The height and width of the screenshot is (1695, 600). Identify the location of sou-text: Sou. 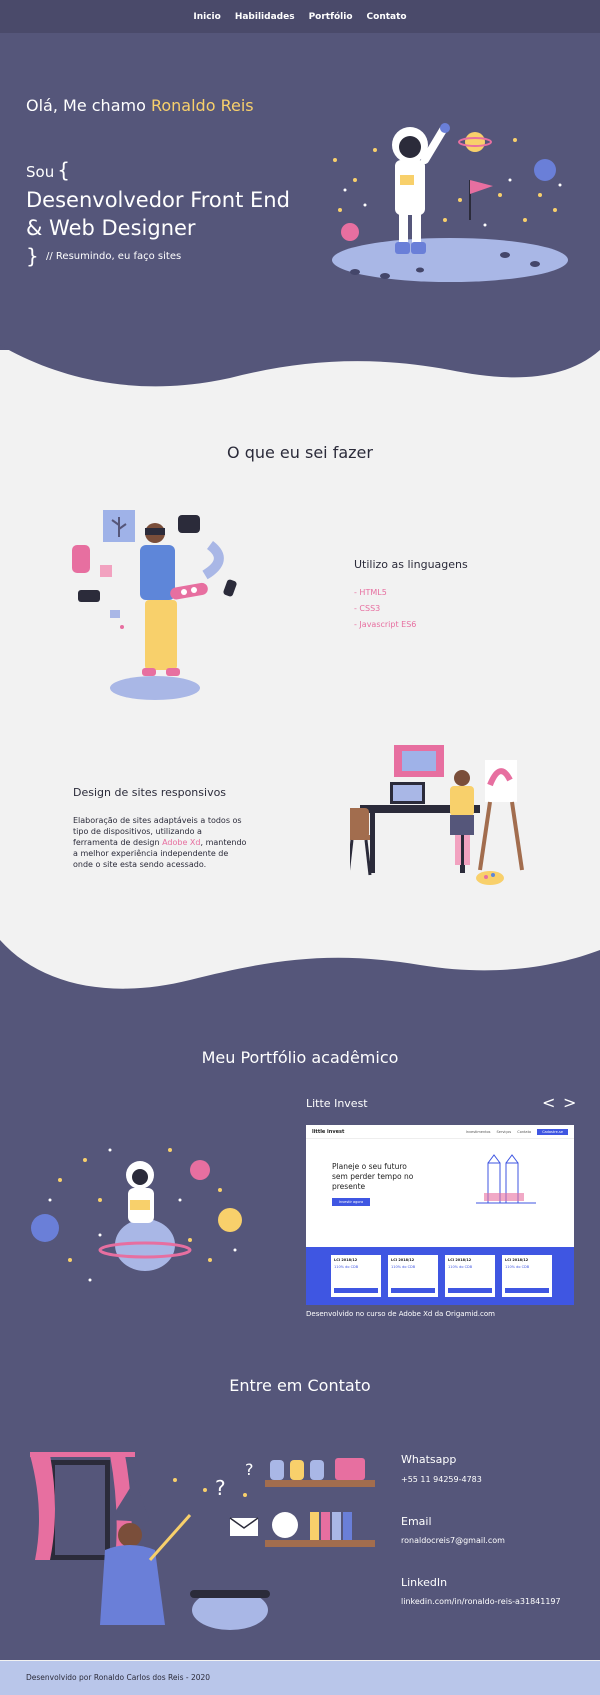
(40, 172).